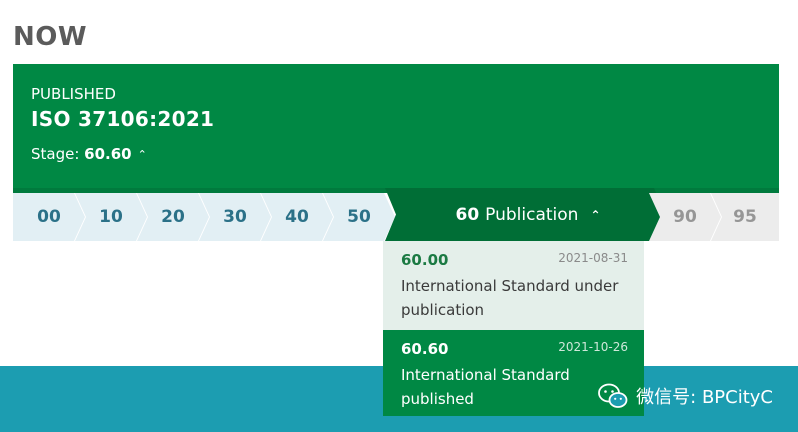 The width and height of the screenshot is (798, 432). What do you see at coordinates (173, 217) in the screenshot?
I see `stage-20: 20` at bounding box center [173, 217].